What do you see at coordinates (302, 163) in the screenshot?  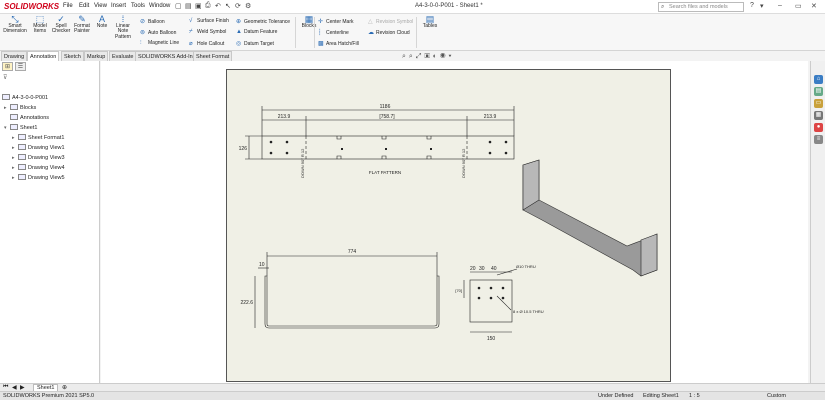 I see `bend-note-left: DOWN 90° R 12` at bounding box center [302, 163].